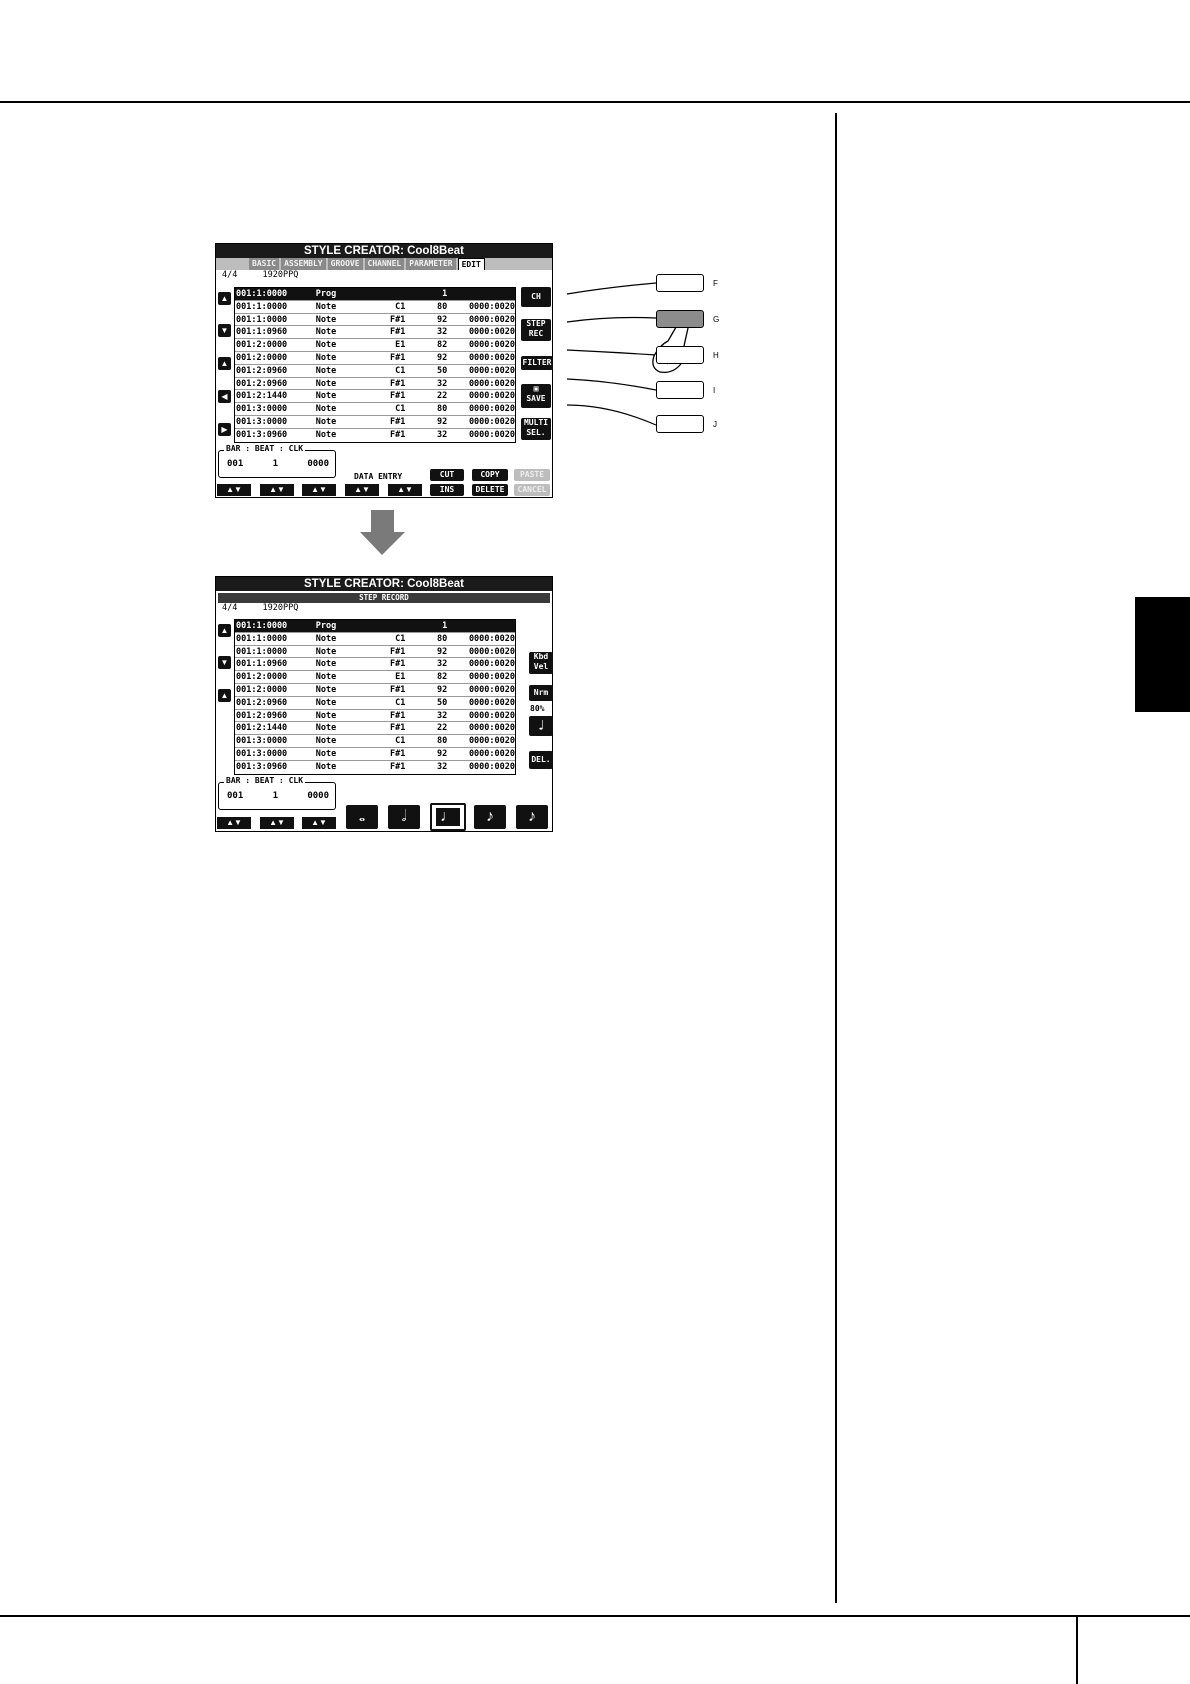  I want to click on clk-value-2: 0000, so click(318, 796).